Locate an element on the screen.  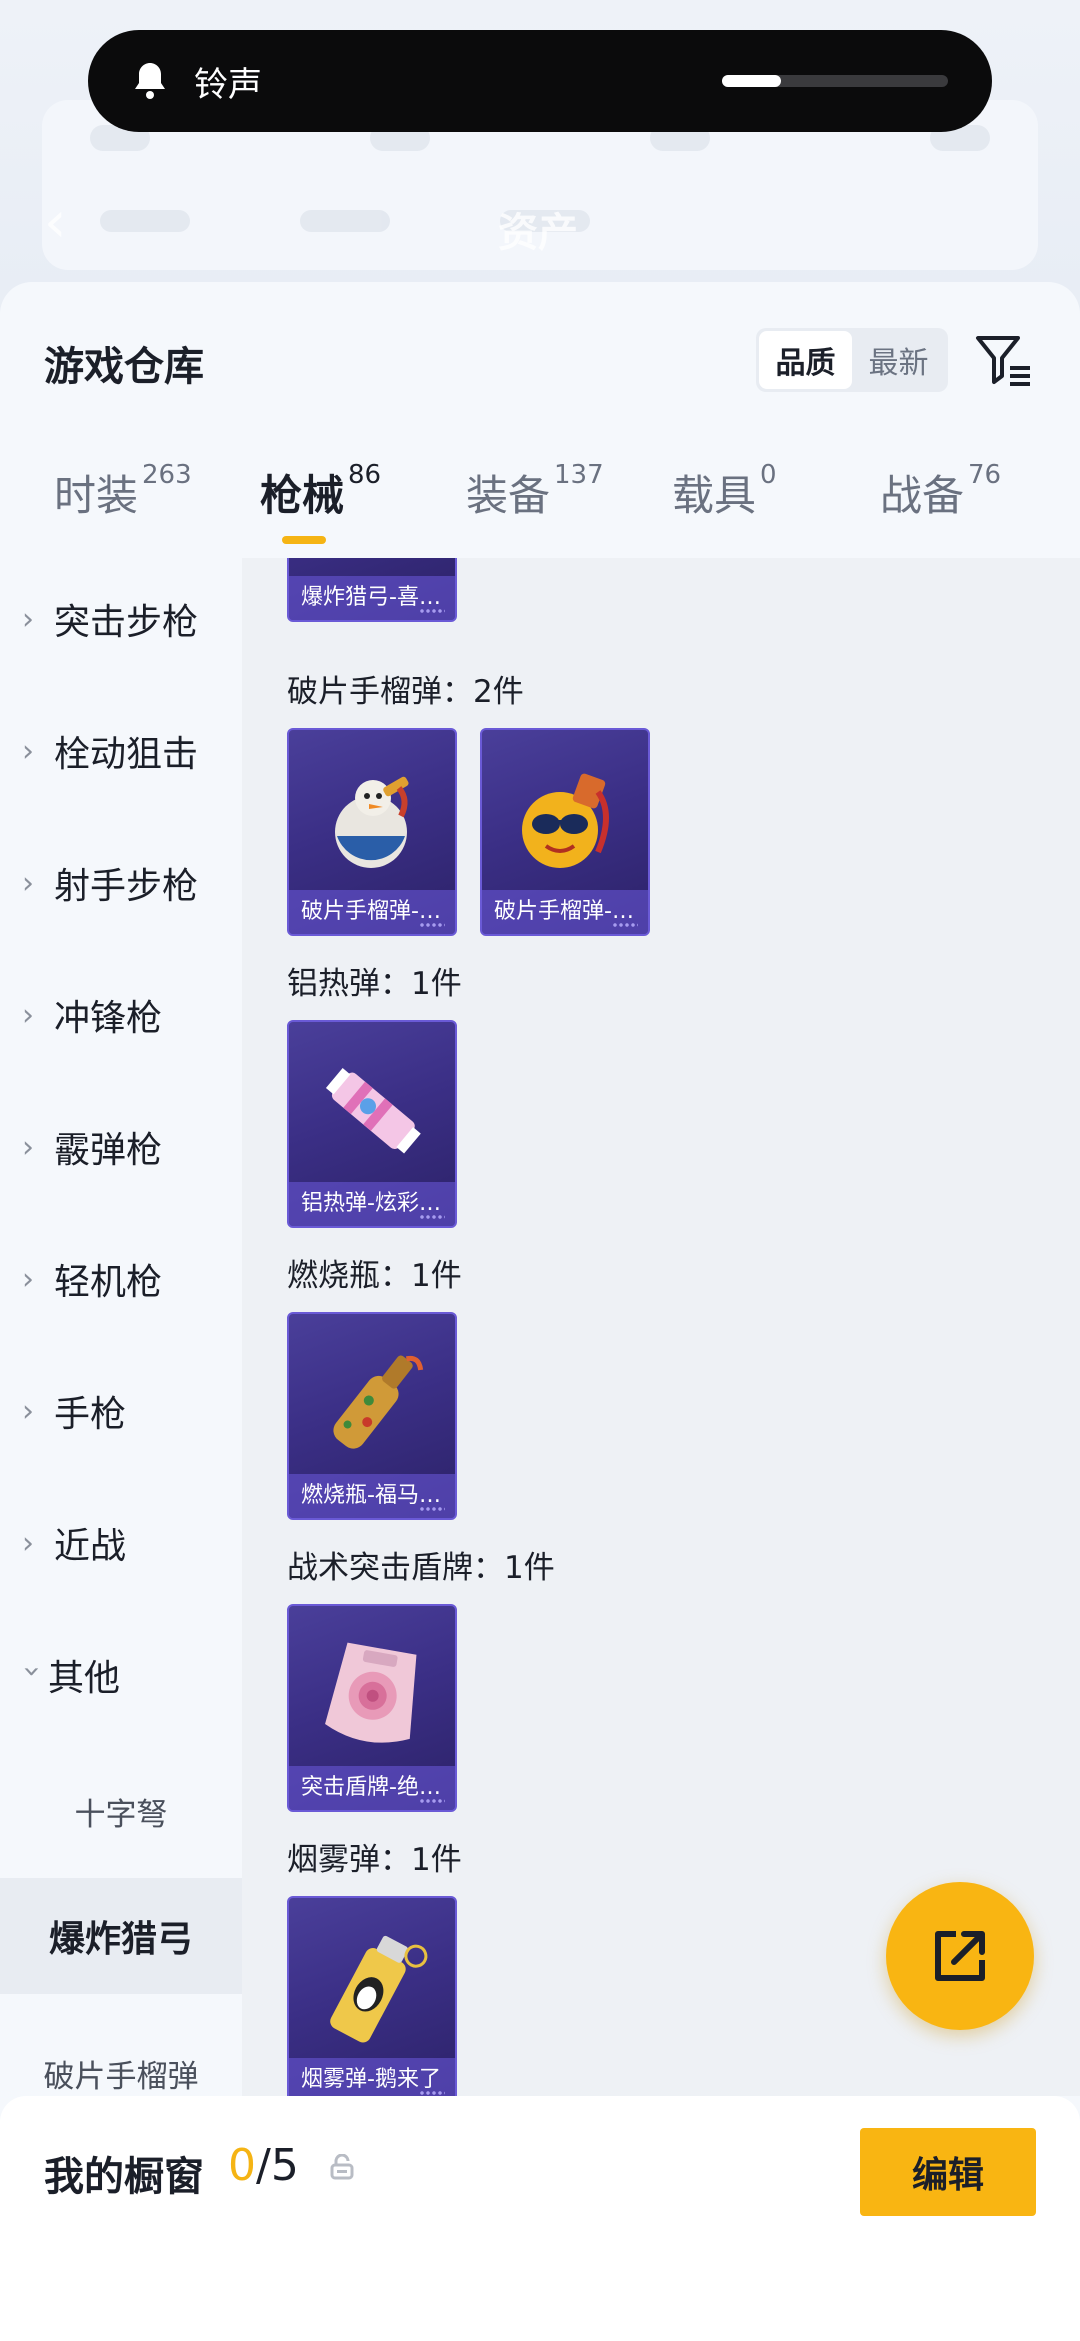
sidebar-item-melee: › 近战 is located at coordinates (121, 1543).